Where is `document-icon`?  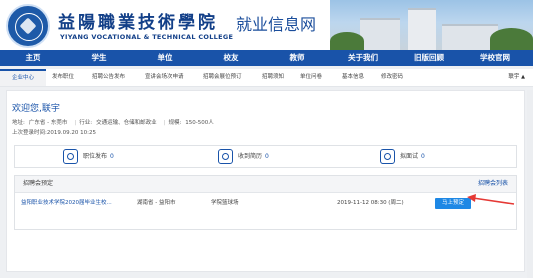
document-icon is located at coordinates (70, 156).